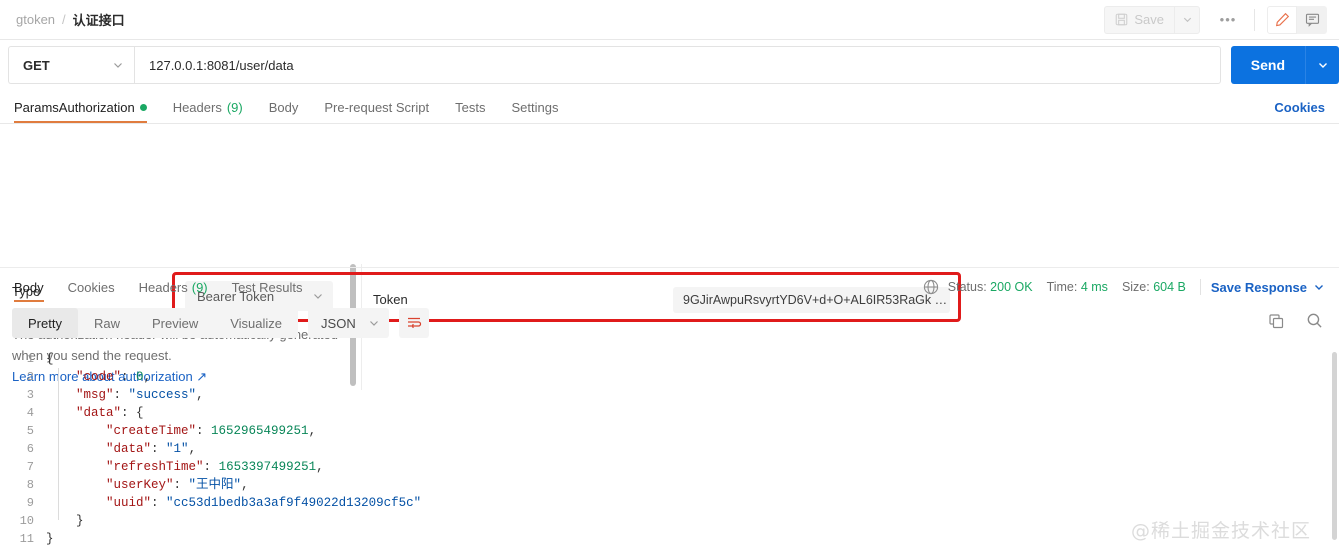  I want to click on save-dropdown-button, so click(1187, 19).